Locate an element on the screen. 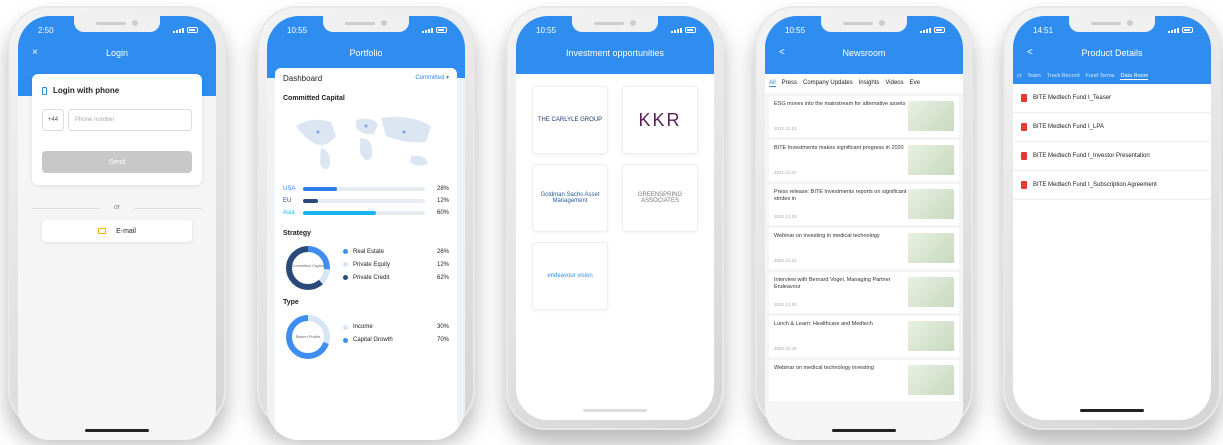 The image size is (1223, 445). home-indicator is located at coordinates (117, 430).